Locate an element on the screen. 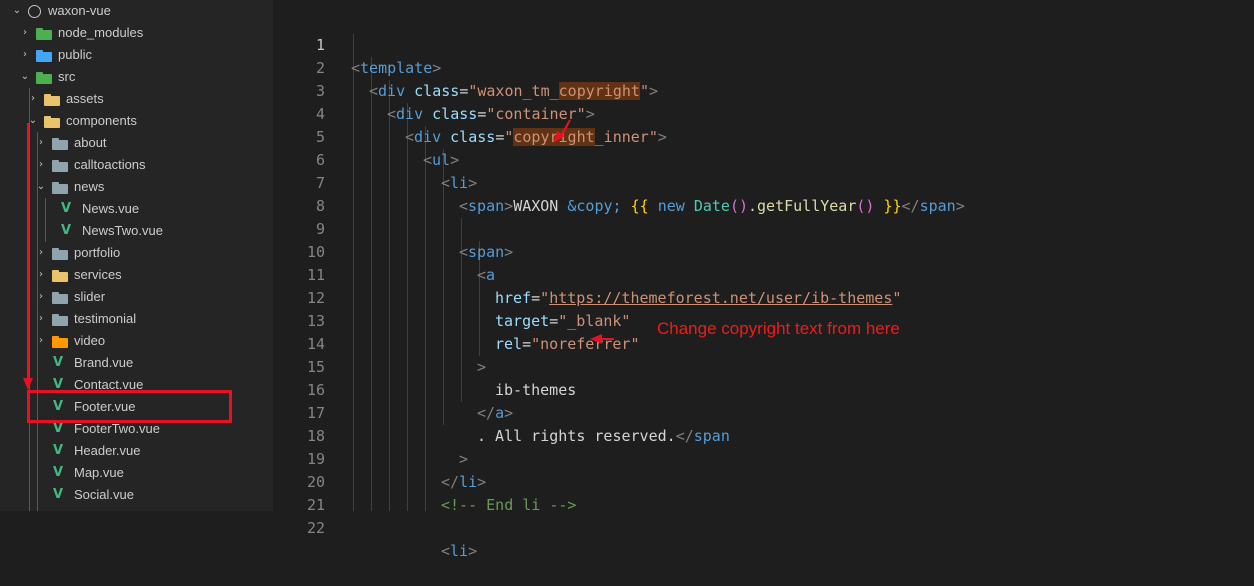 This screenshot has width=1254, height=586. code-line: 10 <a is located at coordinates (763, 251).